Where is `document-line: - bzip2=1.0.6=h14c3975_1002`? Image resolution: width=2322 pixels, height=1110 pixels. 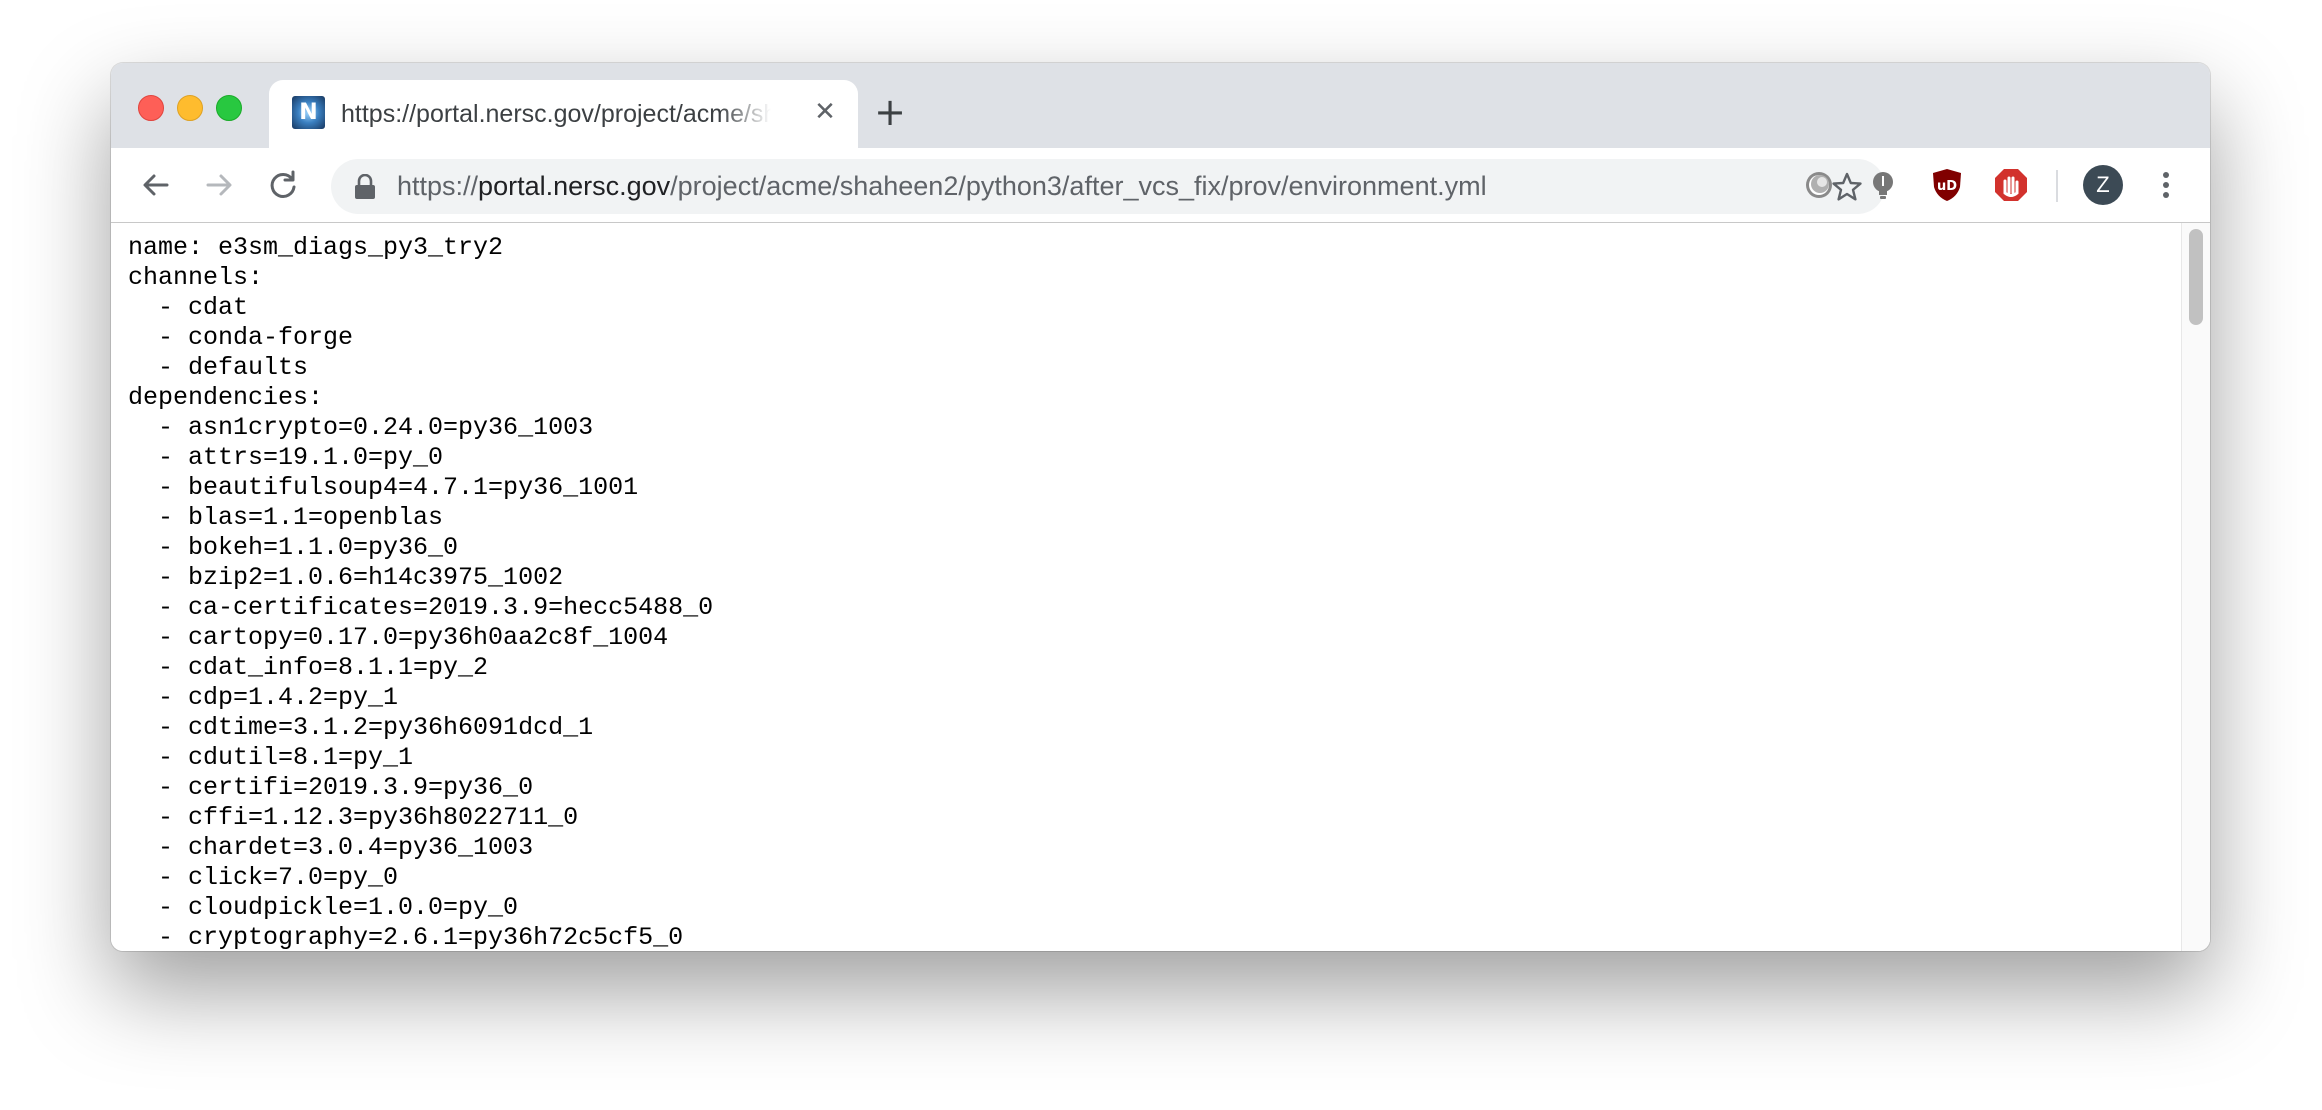 document-line: - bzip2=1.0.6=h14c3975_1002 is located at coordinates (346, 577).